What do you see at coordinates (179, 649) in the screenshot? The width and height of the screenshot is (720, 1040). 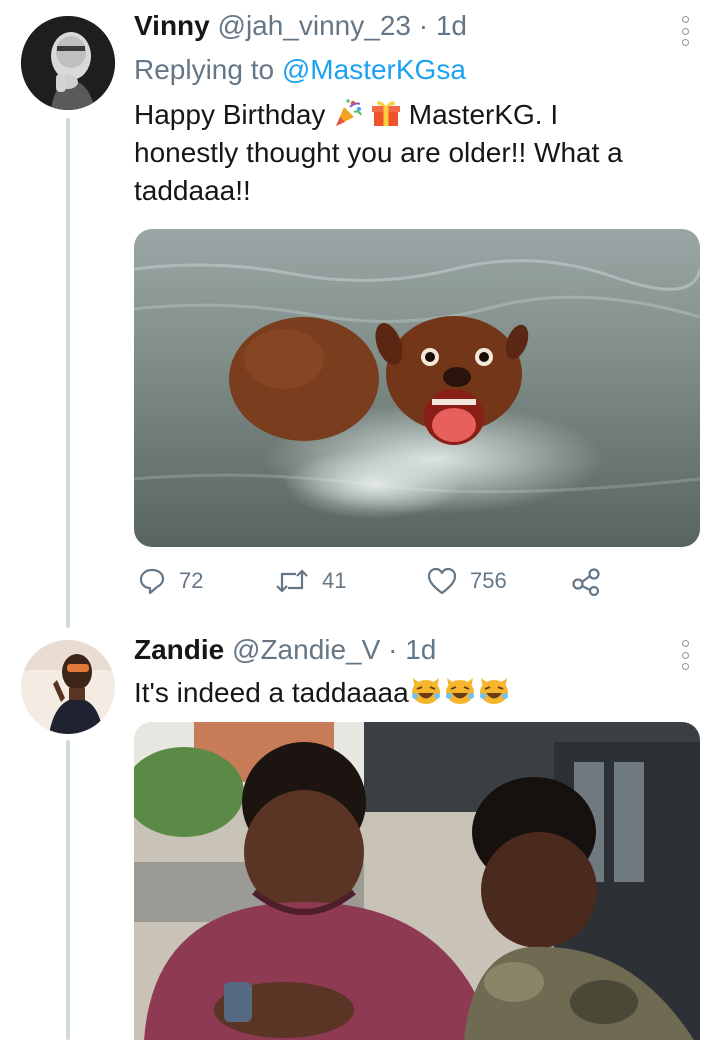 I see `user-name: Zandie` at bounding box center [179, 649].